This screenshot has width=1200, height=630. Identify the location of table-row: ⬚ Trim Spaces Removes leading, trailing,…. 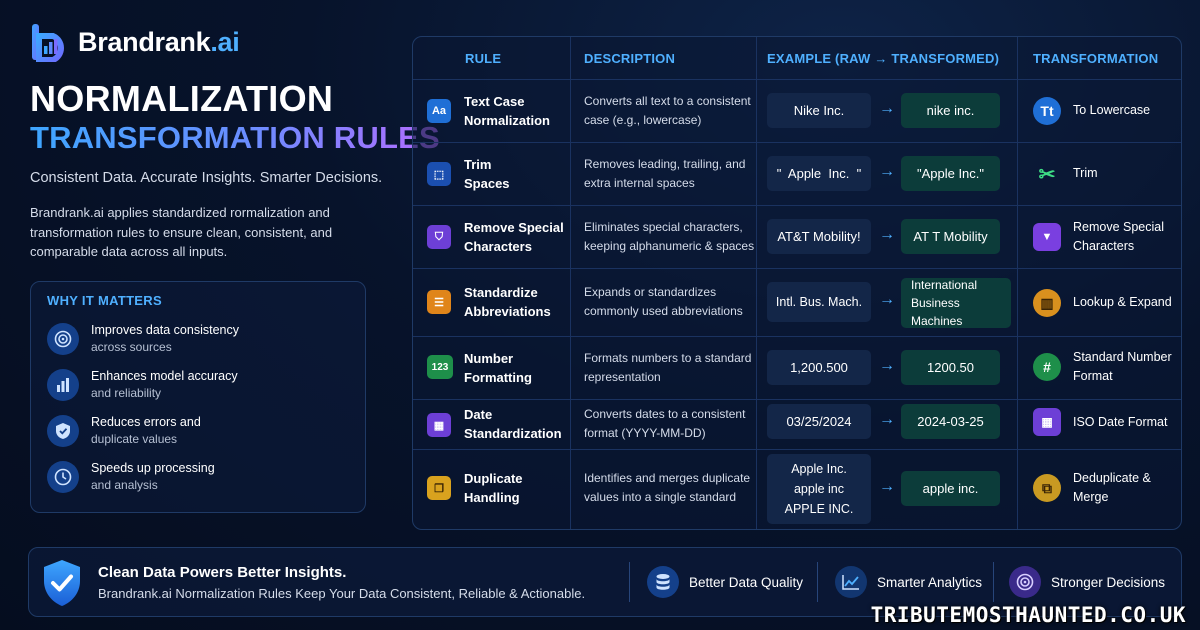
(797, 173).